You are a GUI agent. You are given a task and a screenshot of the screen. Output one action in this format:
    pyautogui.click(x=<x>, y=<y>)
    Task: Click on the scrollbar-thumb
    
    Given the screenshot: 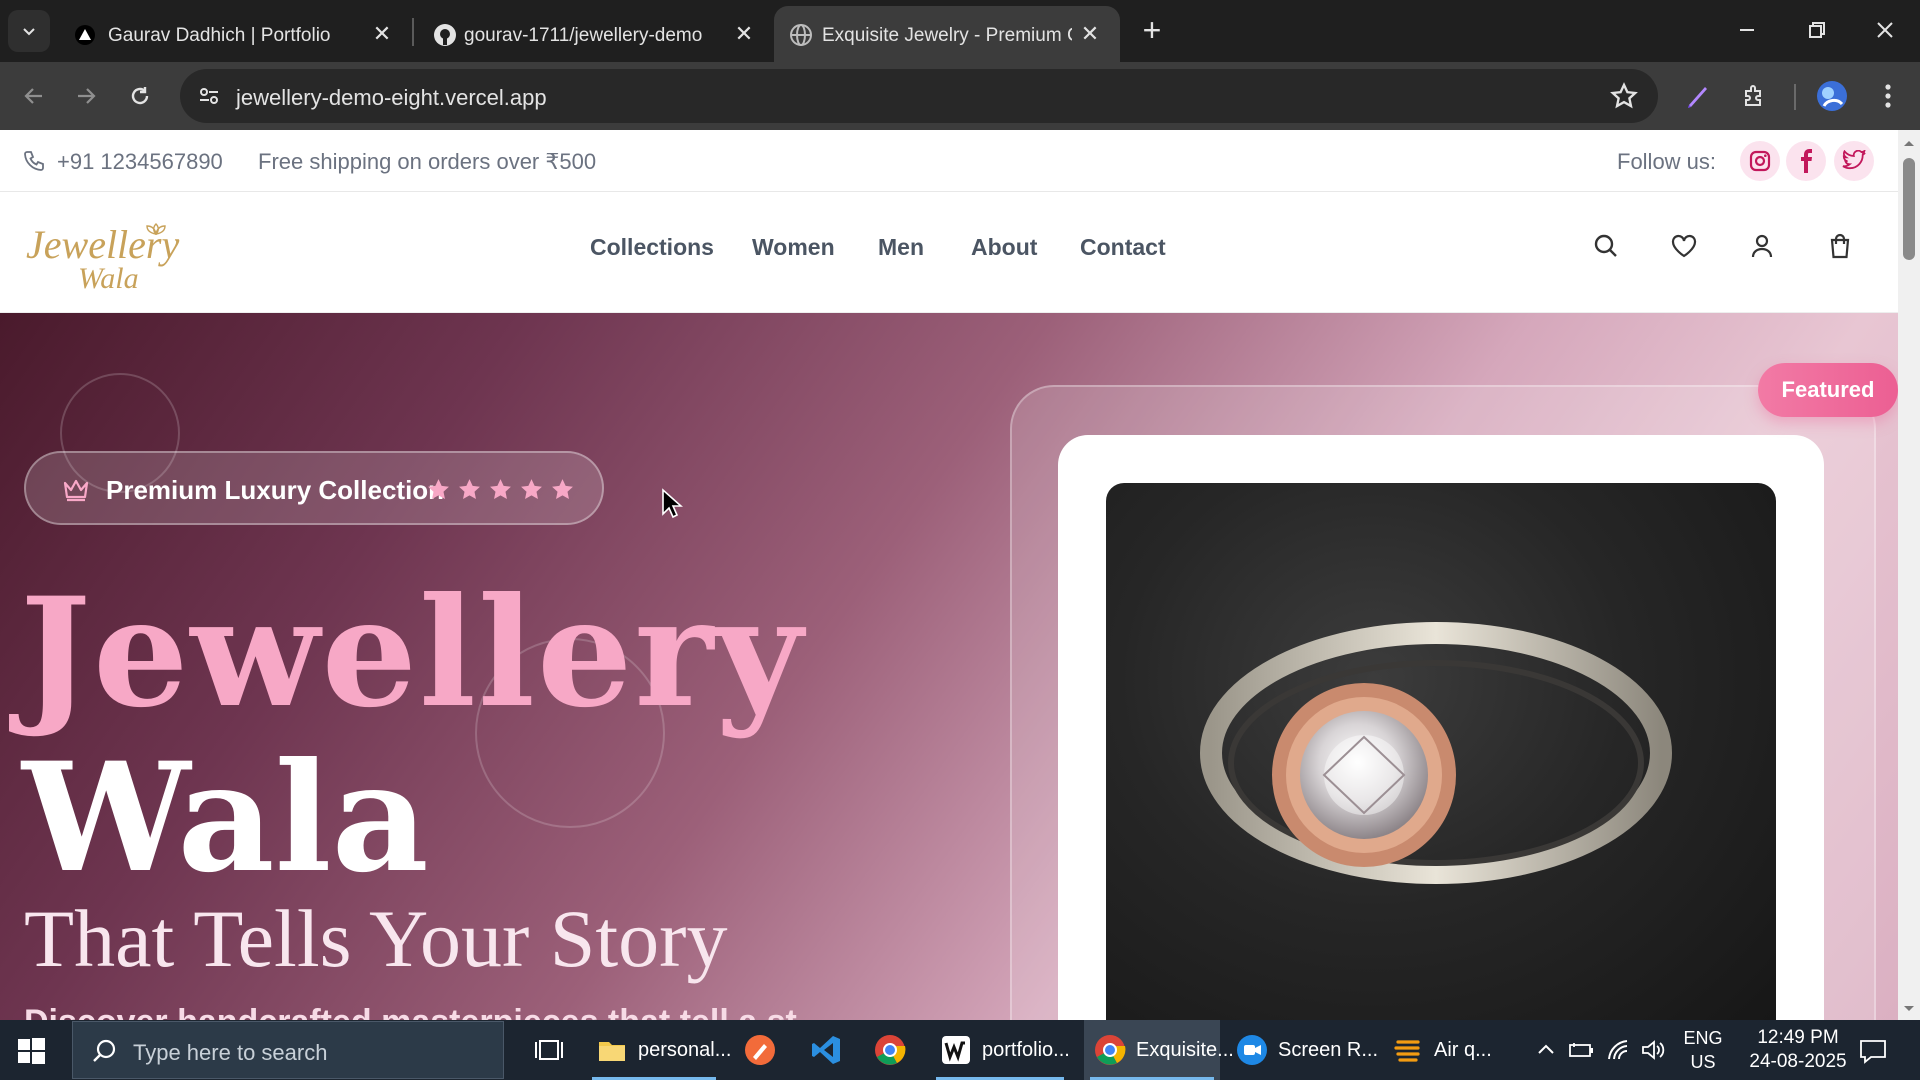 What is the action you would take?
    pyautogui.click(x=1909, y=209)
    